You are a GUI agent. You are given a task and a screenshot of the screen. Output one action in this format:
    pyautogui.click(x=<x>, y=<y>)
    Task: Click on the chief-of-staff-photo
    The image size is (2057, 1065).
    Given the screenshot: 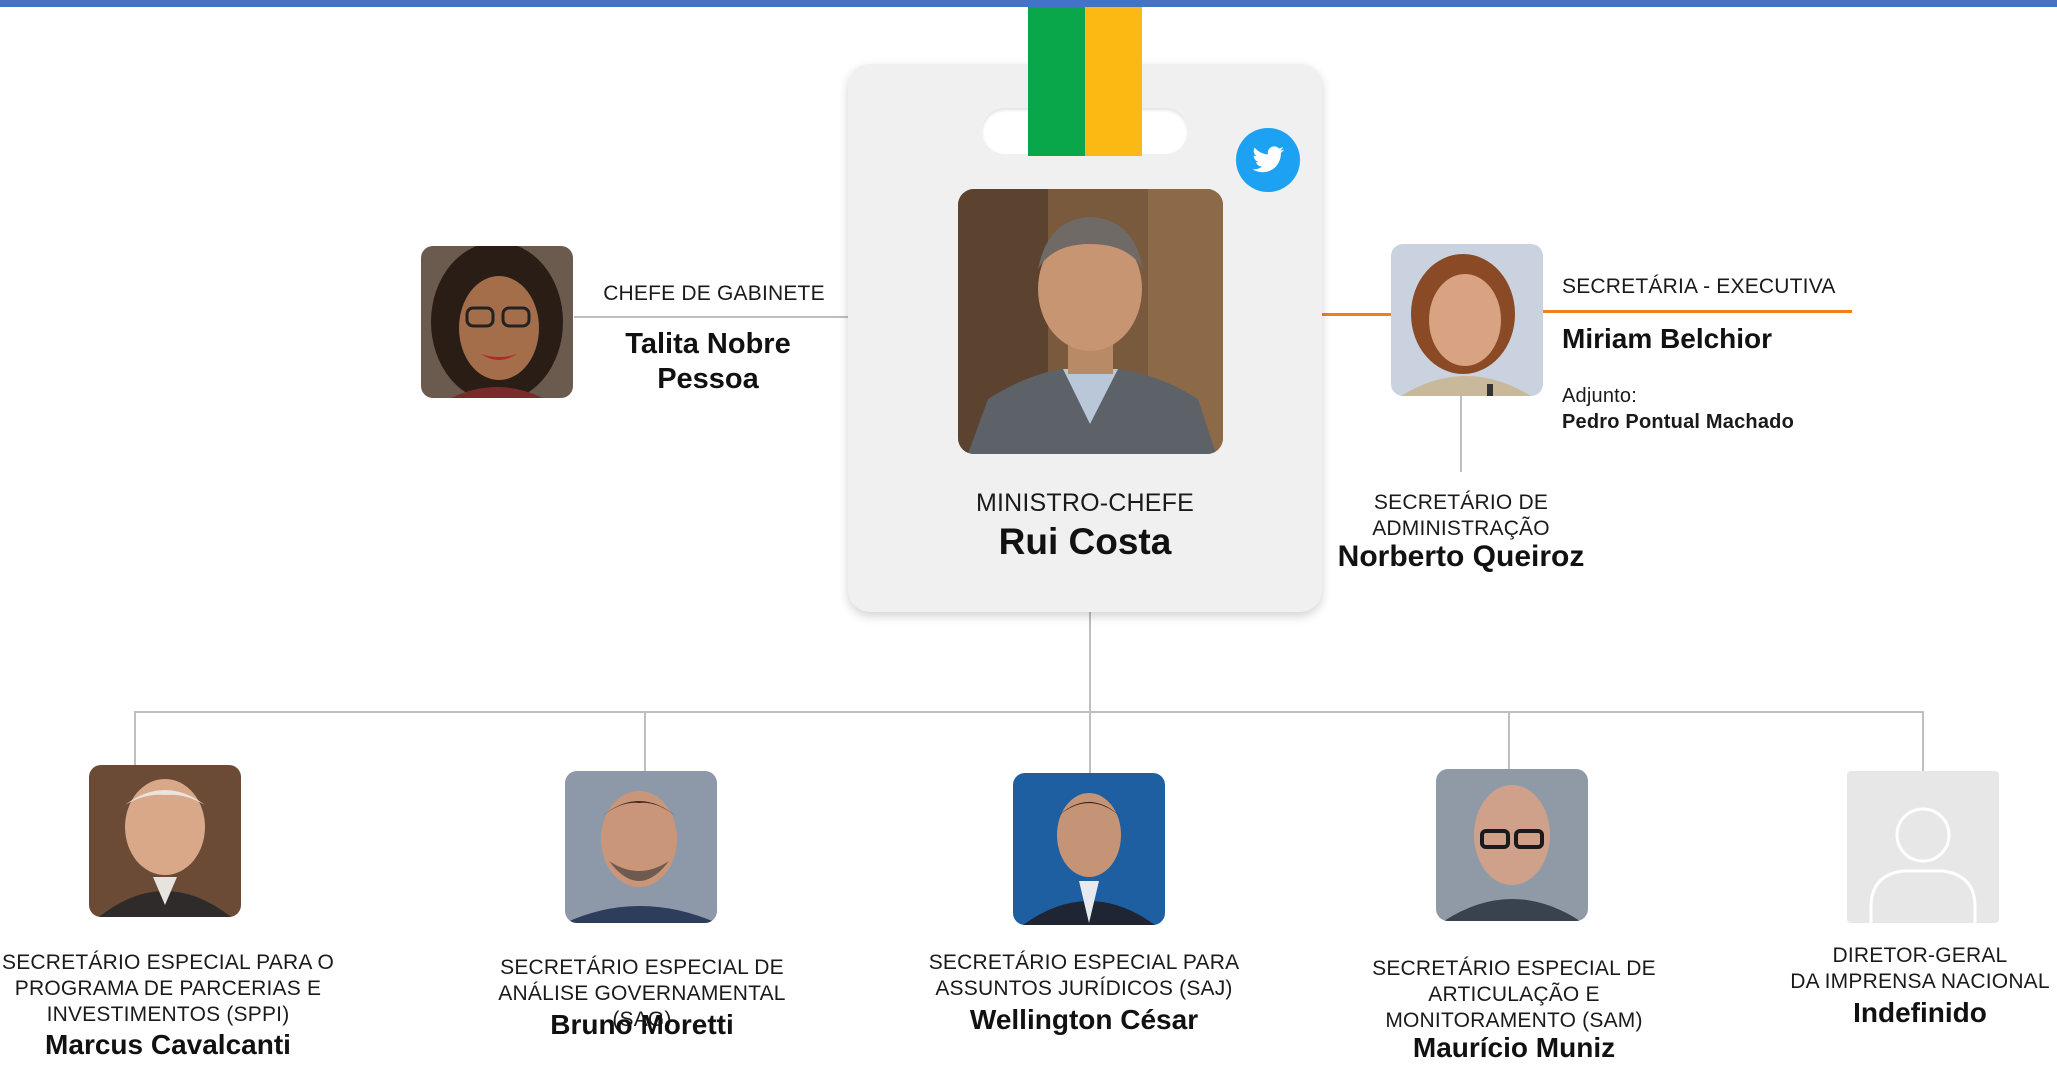 What is the action you would take?
    pyautogui.click(x=497, y=322)
    